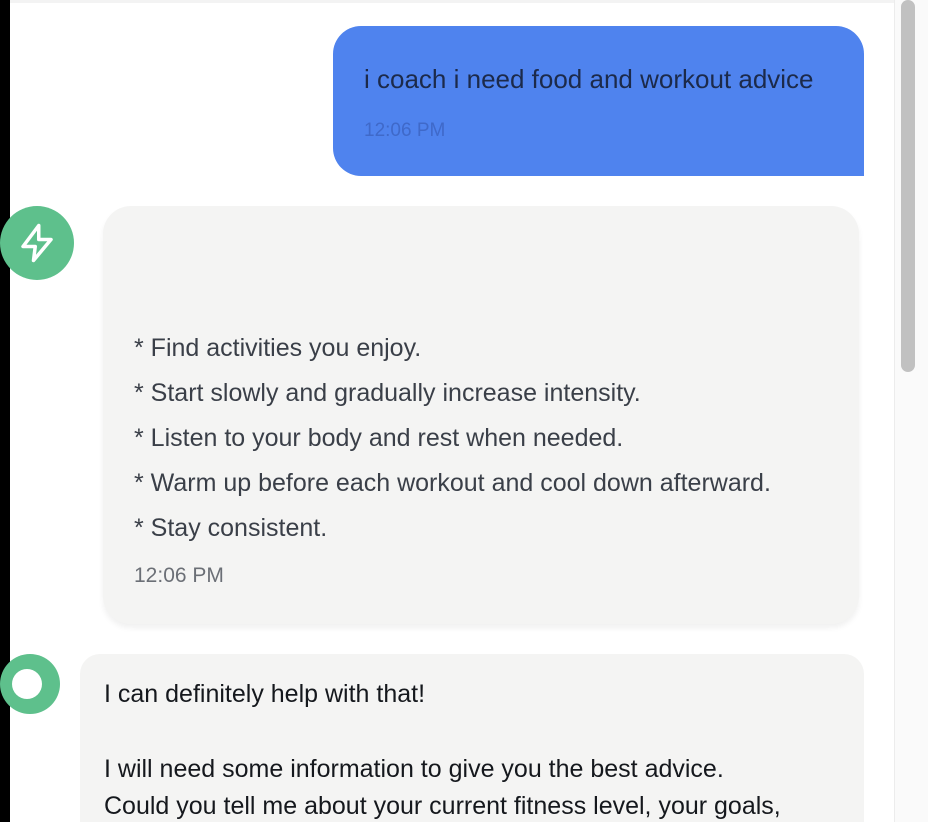 The height and width of the screenshot is (822, 928). What do you see at coordinates (231, 528) in the screenshot?
I see `list-item: * Stay consistent.` at bounding box center [231, 528].